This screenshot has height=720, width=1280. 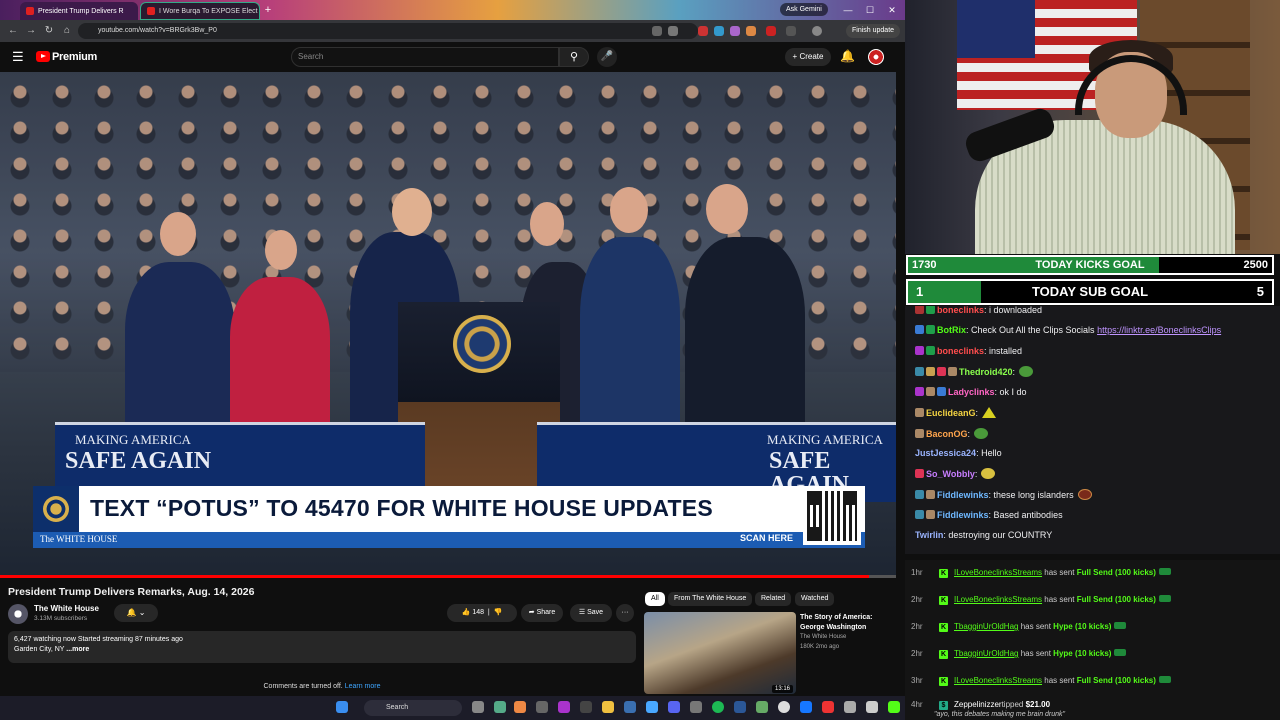 What do you see at coordinates (784, 707) in the screenshot?
I see `obs-icon` at bounding box center [784, 707].